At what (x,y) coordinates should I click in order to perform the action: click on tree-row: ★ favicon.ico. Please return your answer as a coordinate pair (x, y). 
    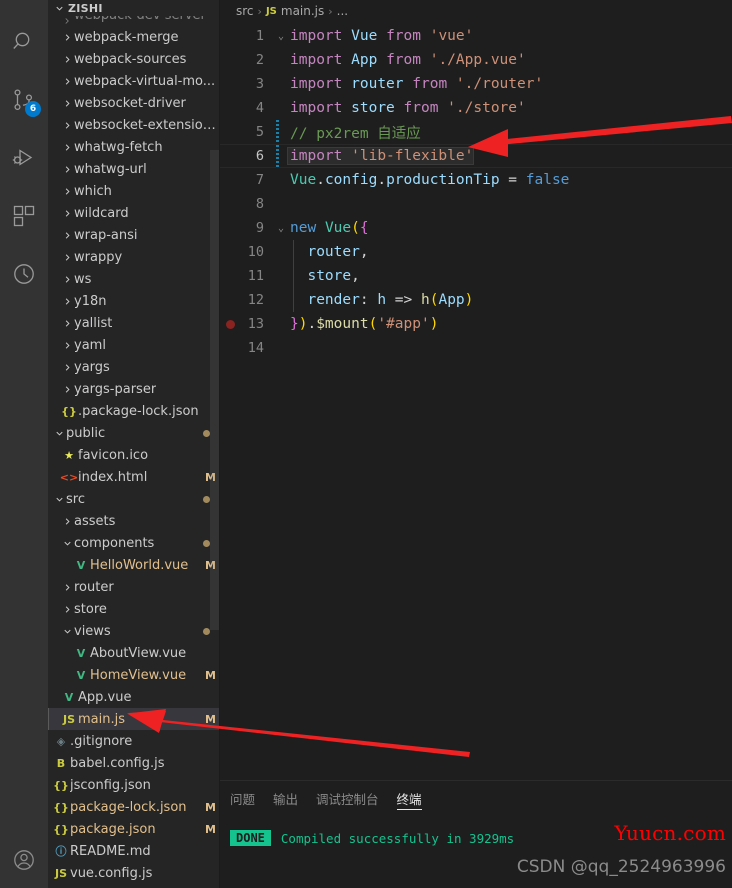
    Looking at the image, I should click on (134, 455).